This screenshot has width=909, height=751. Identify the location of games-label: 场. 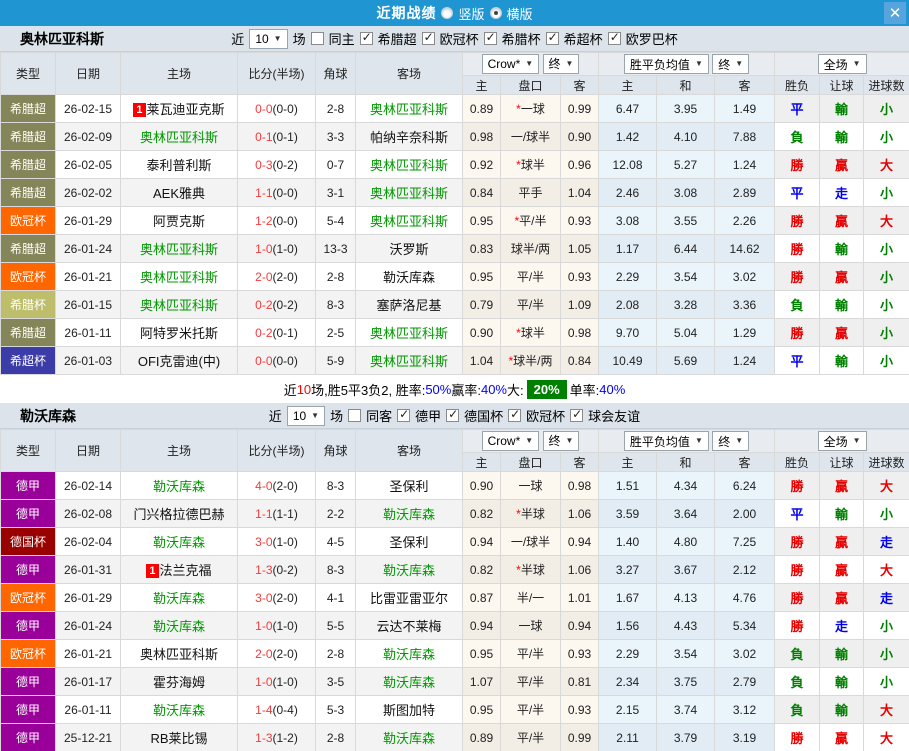
(337, 416).